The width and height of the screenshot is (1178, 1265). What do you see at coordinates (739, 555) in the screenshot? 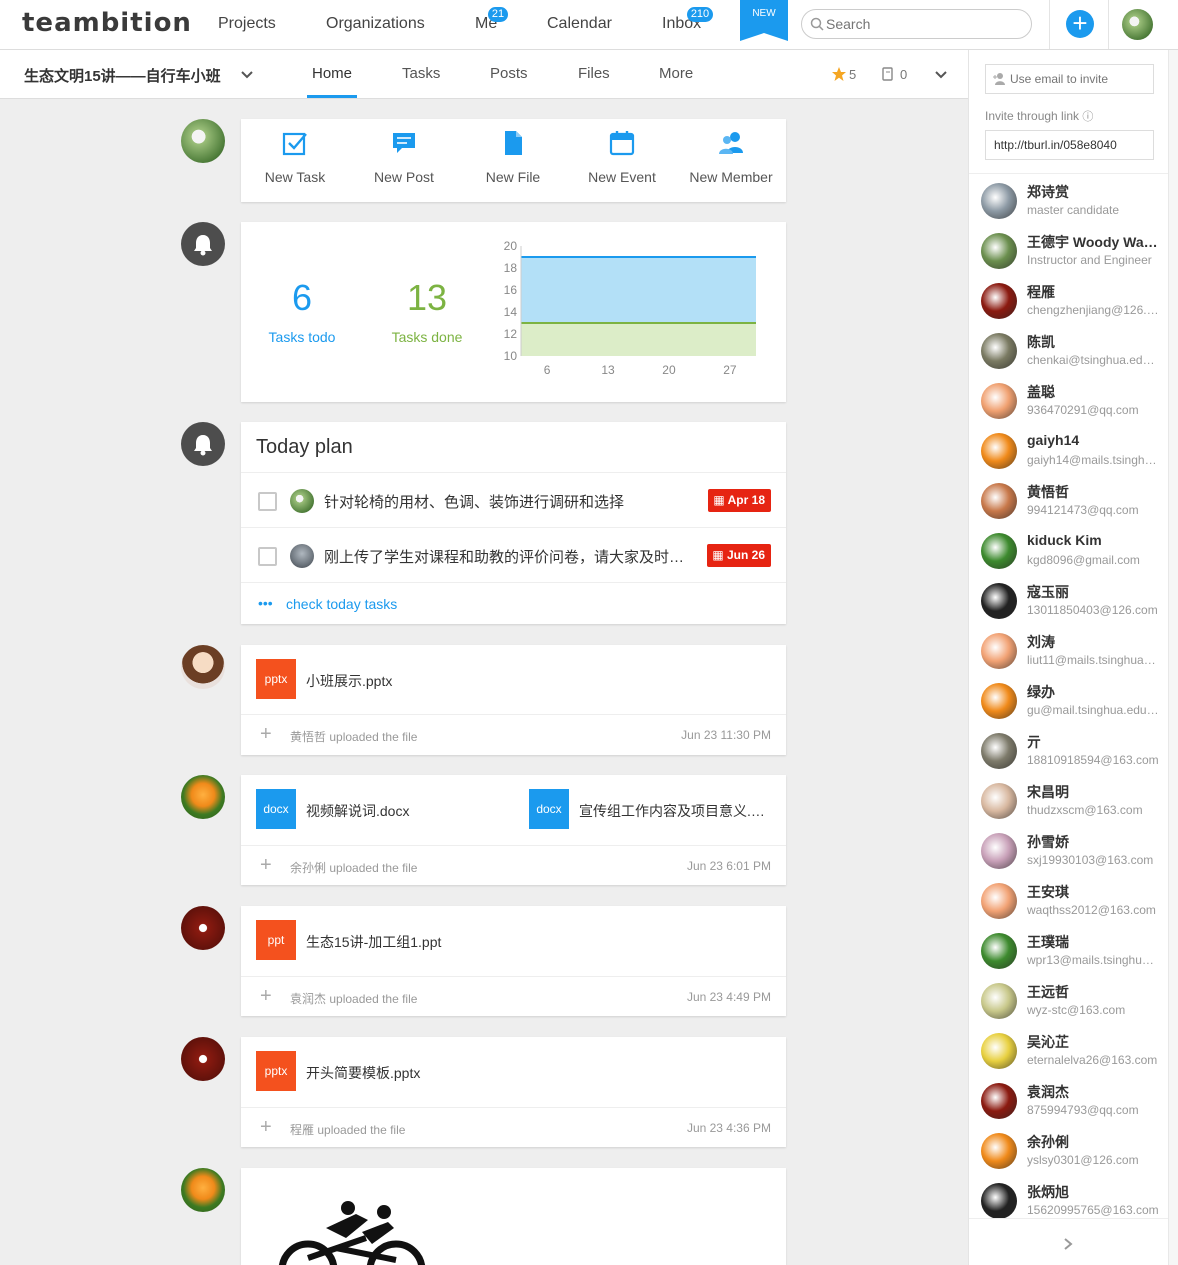
I see `due-date-badge: ▦ Jun 26` at bounding box center [739, 555].